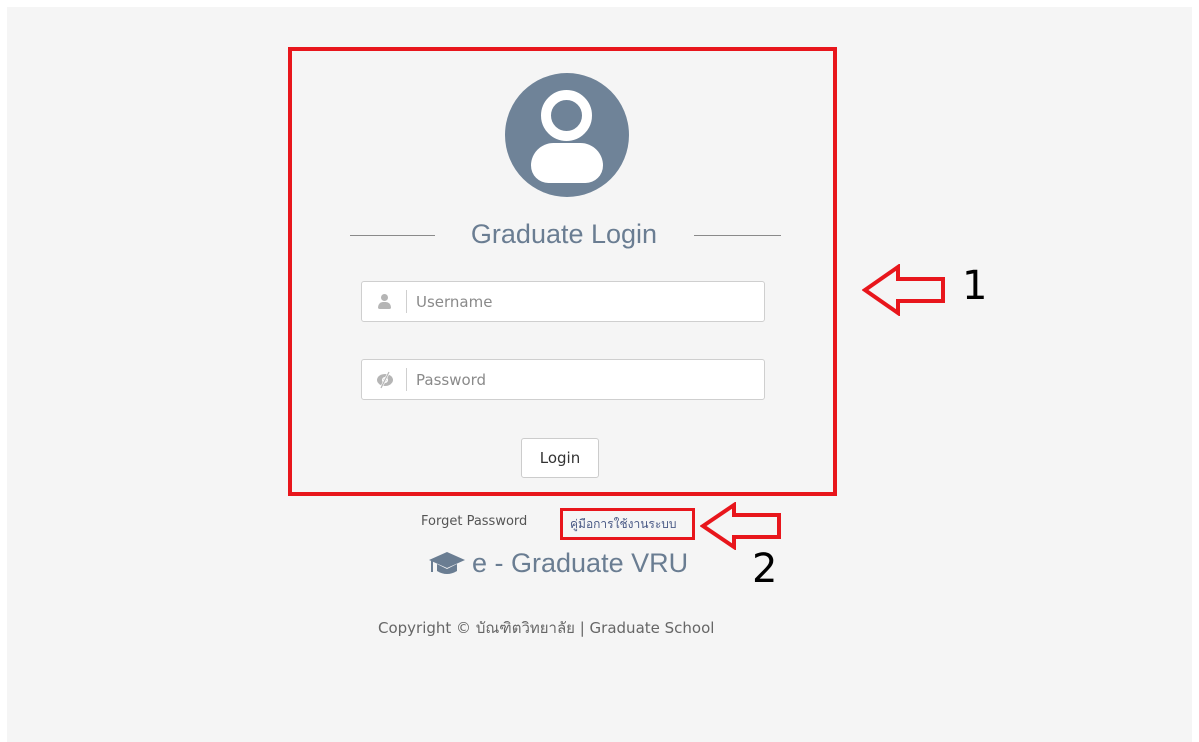 The width and height of the screenshot is (1199, 742). Describe the element at coordinates (567, 135) in the screenshot. I see `user-avatar-icon` at that location.